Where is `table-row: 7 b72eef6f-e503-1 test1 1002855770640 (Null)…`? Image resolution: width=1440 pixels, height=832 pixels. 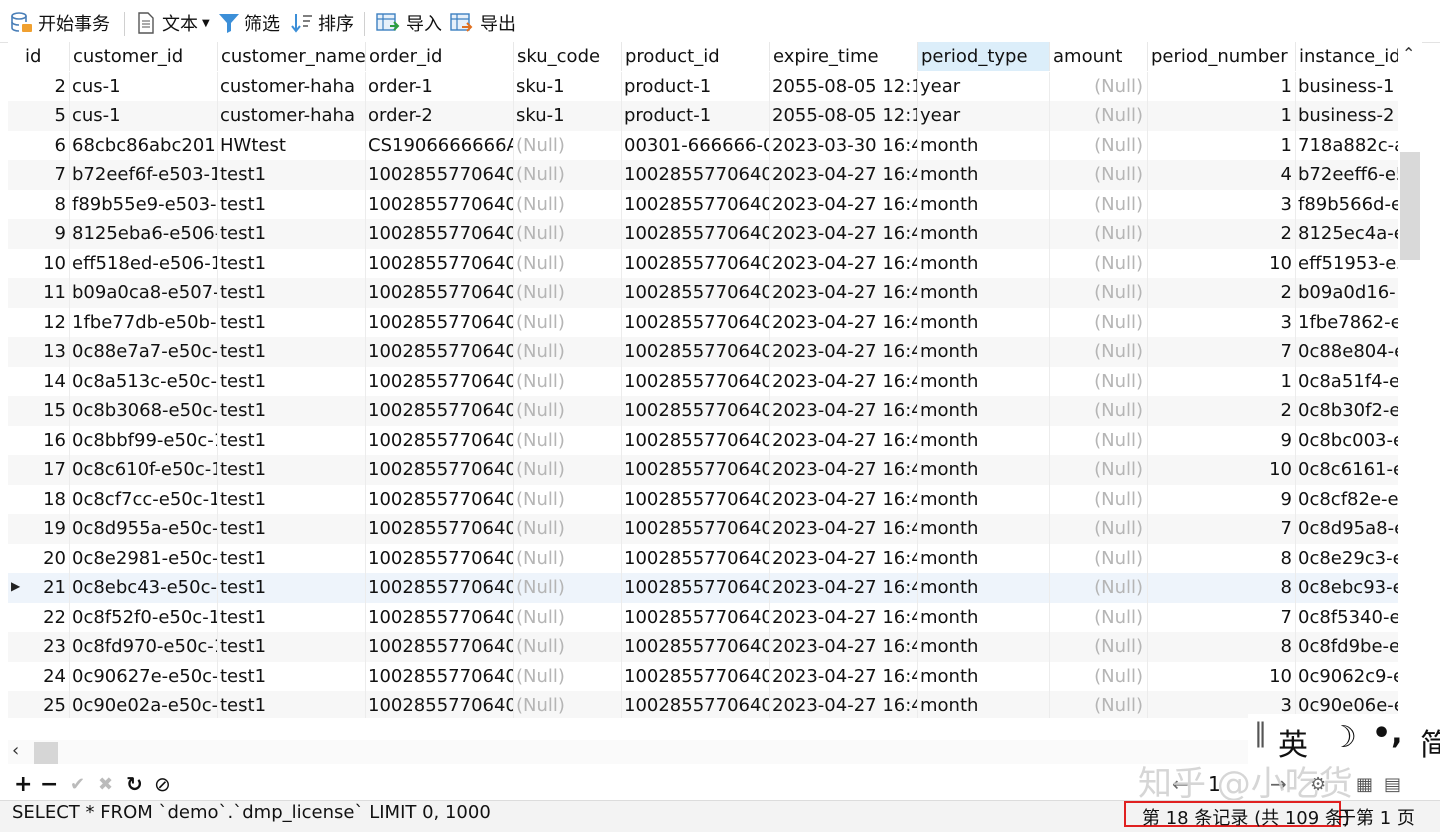
table-row: 7 b72eef6f-e503-1 test1 1002855770640 (Null)… is located at coordinates (703, 175).